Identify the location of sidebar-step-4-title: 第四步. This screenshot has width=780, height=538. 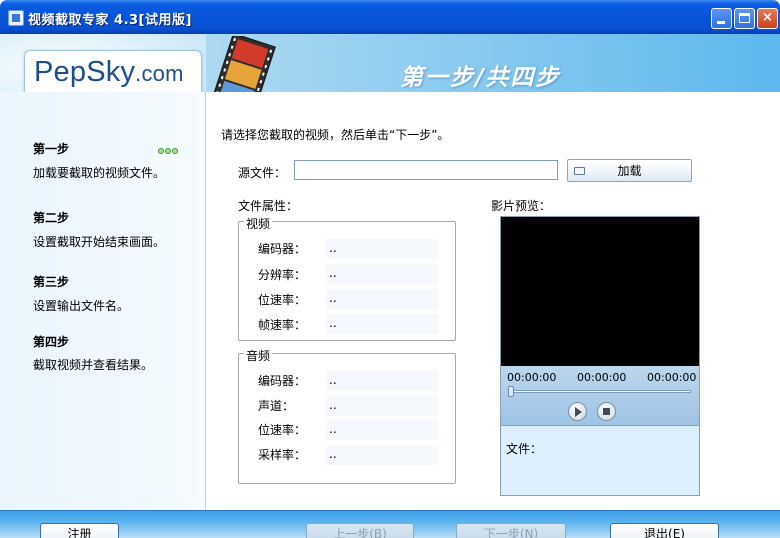
(51, 342).